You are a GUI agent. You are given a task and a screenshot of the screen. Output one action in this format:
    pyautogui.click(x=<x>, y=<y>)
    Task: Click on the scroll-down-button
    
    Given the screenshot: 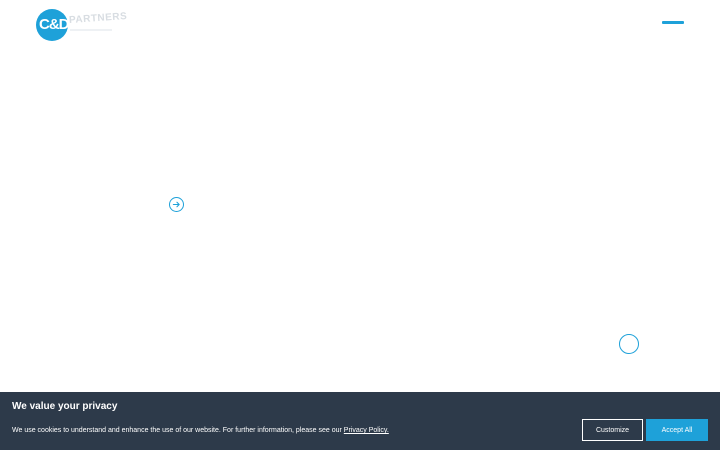 What is the action you would take?
    pyautogui.click(x=629, y=344)
    